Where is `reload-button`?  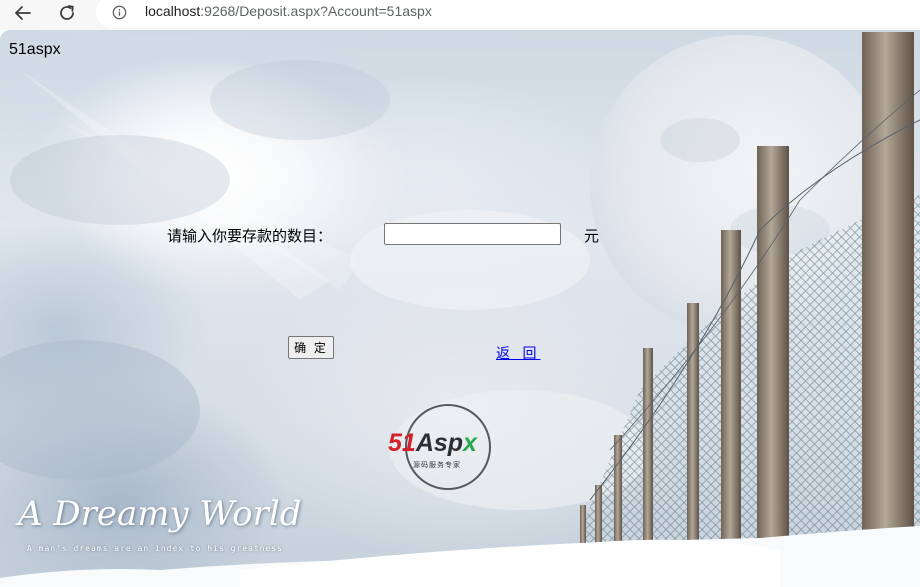 reload-button is located at coordinates (67, 13).